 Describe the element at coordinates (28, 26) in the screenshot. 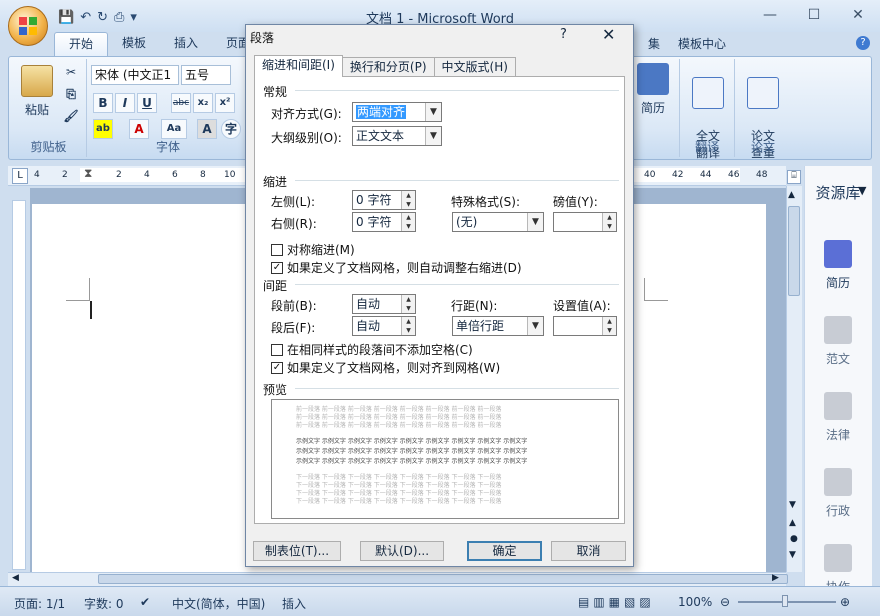

I see `office-button` at that location.